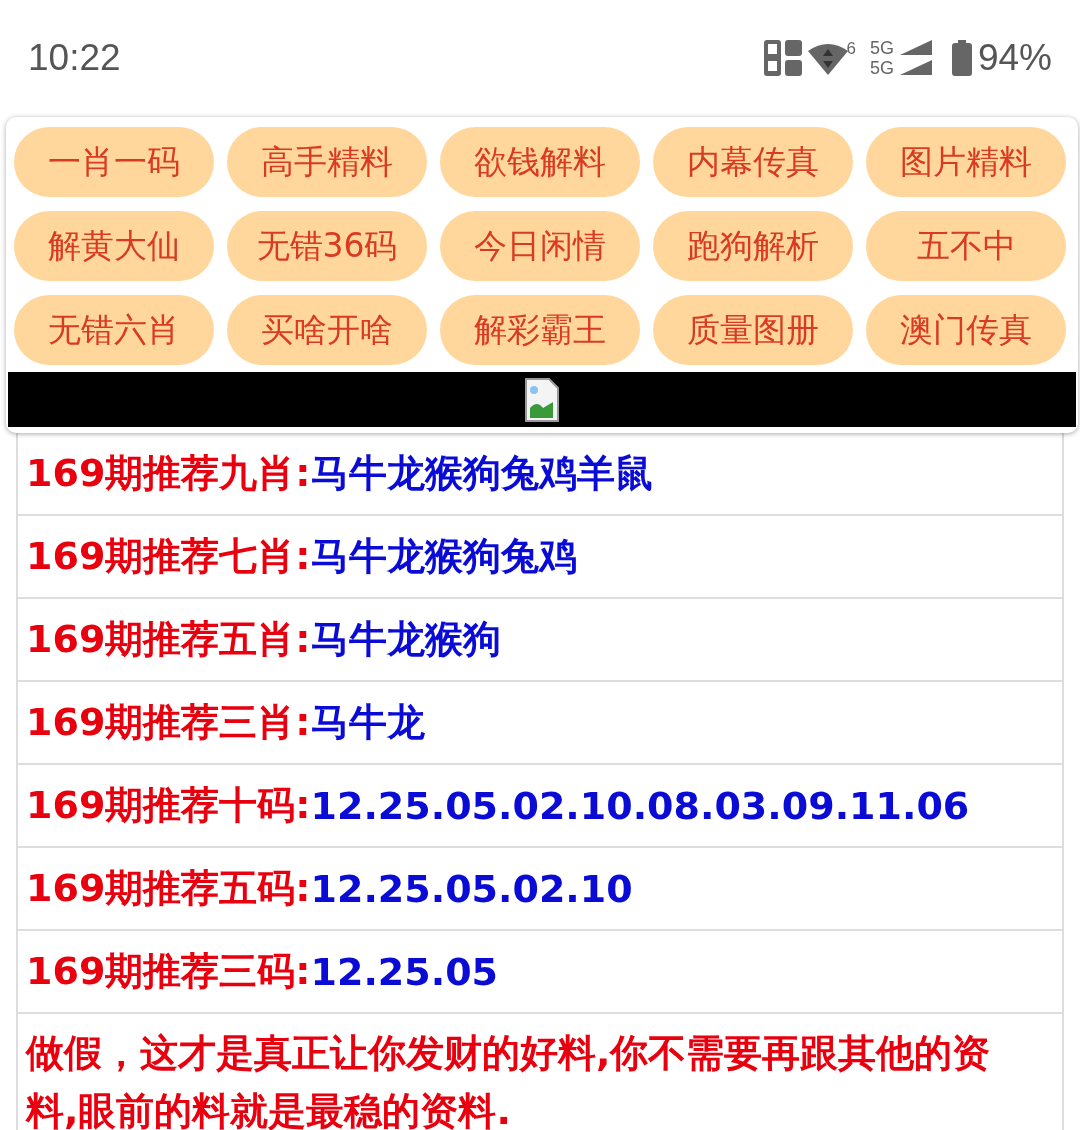 The image size is (1080, 1130). What do you see at coordinates (74, 57) in the screenshot?
I see `status-time: 10:22` at bounding box center [74, 57].